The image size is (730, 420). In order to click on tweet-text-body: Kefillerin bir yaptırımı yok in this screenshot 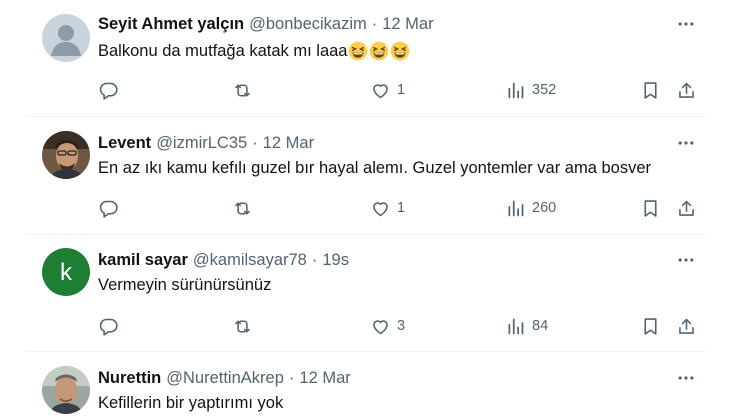, I will do `click(191, 403)`.